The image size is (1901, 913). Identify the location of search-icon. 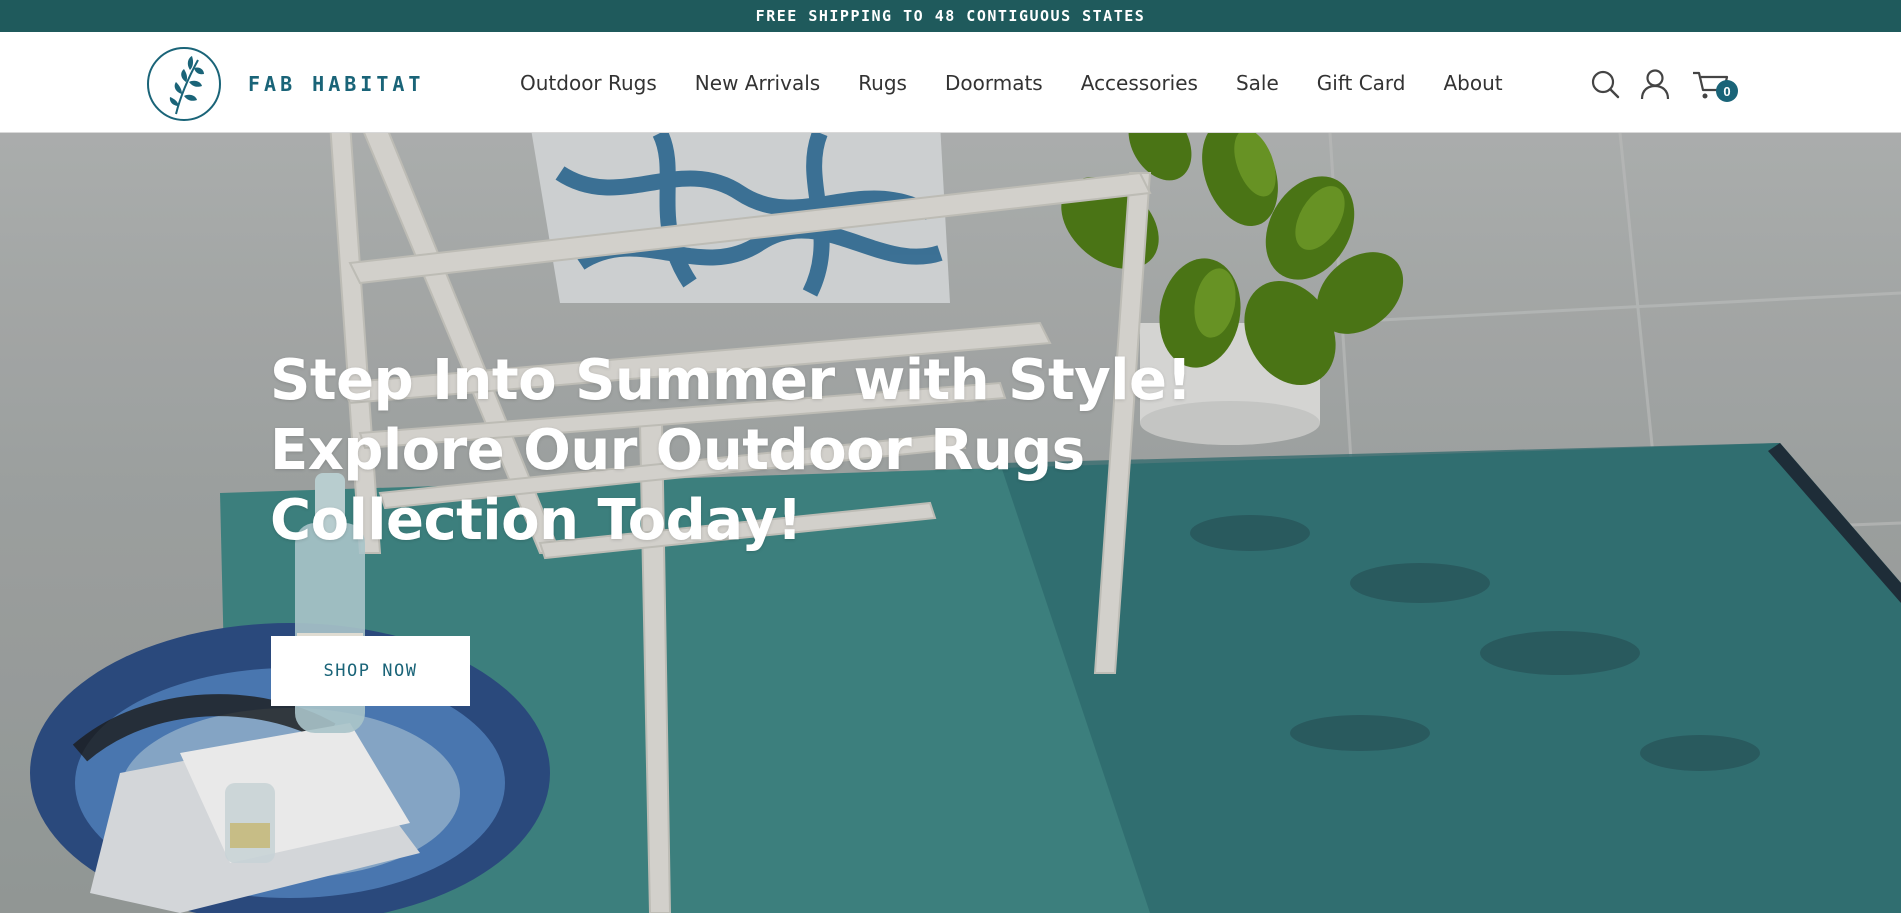
(1605, 84).